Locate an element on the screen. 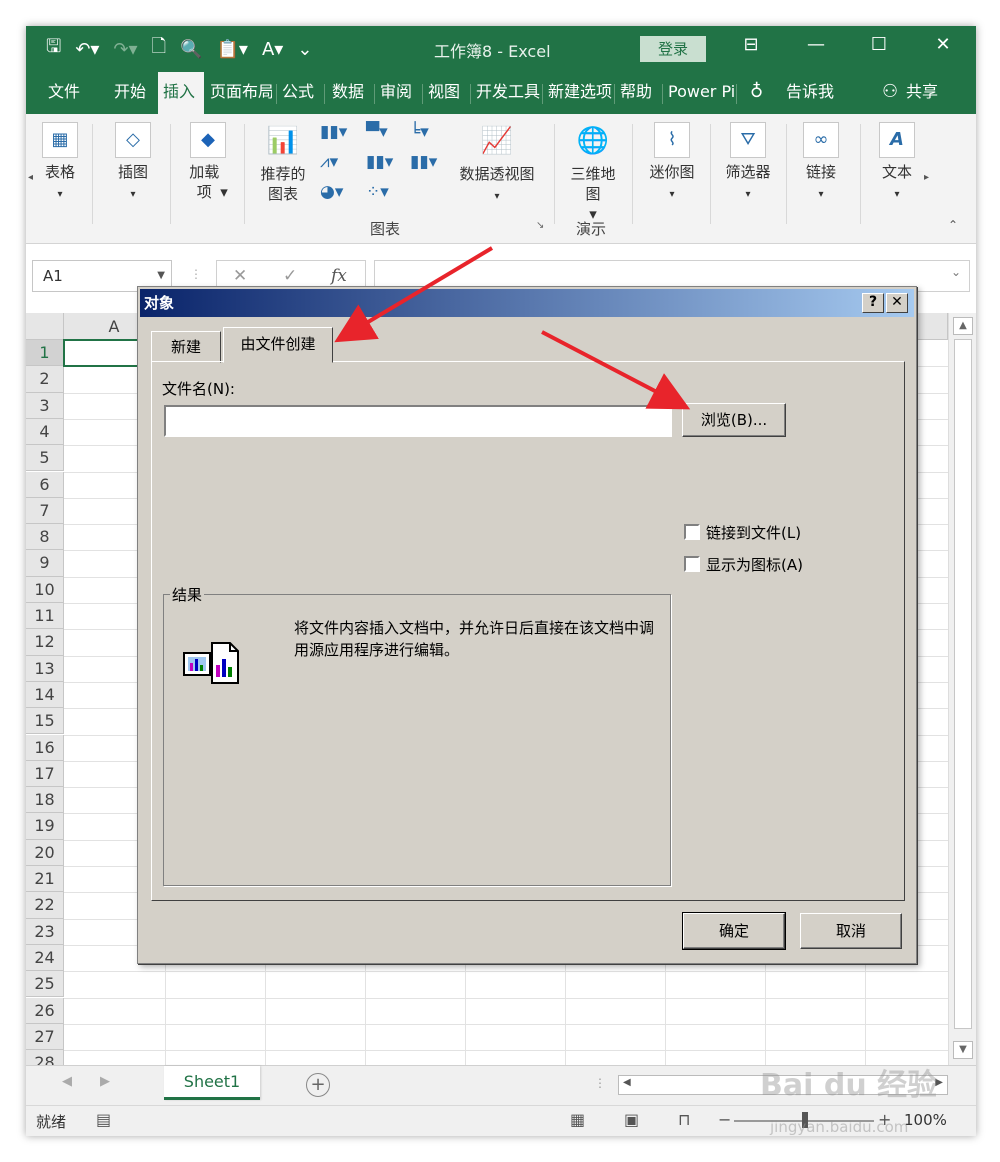 The height and width of the screenshot is (1162, 1000). save-icon: 🖫 is located at coordinates (53, 49).